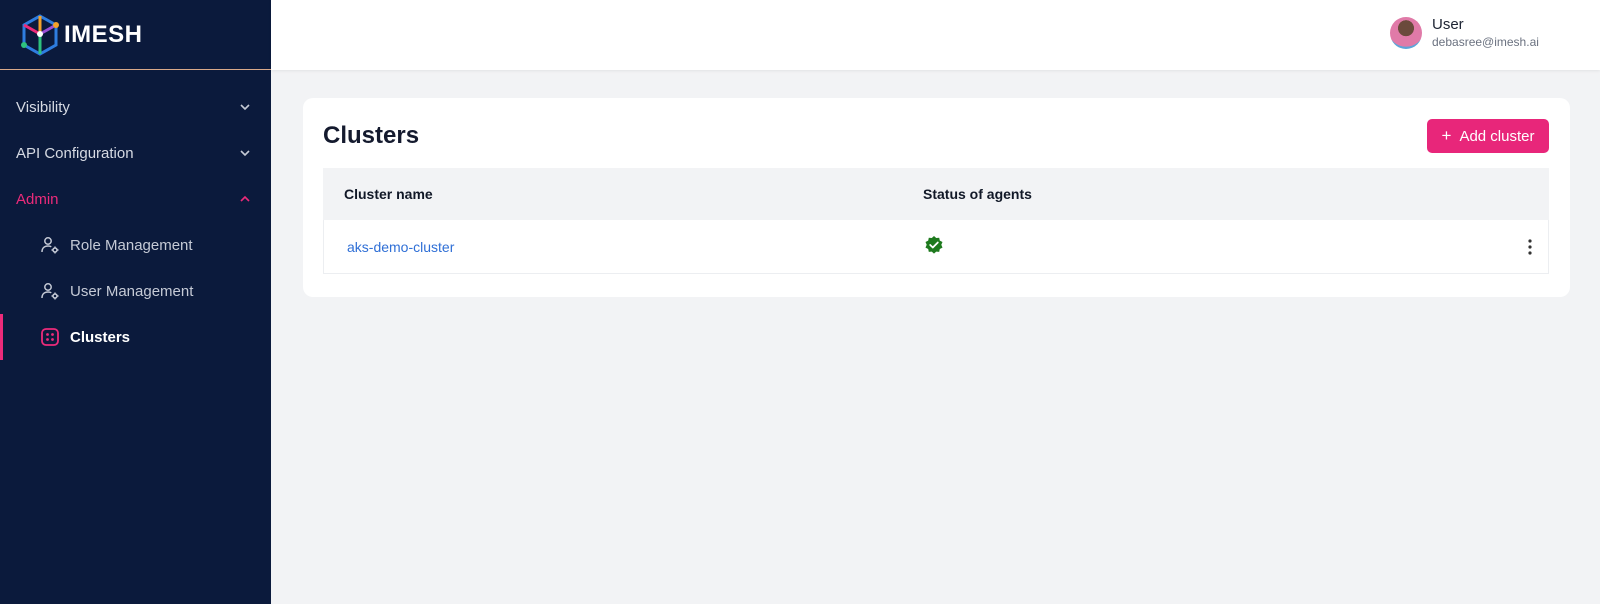 The height and width of the screenshot is (604, 1600). Describe the element at coordinates (135, 337) in the screenshot. I see `sidebar-item-clusters: Clusters` at that location.